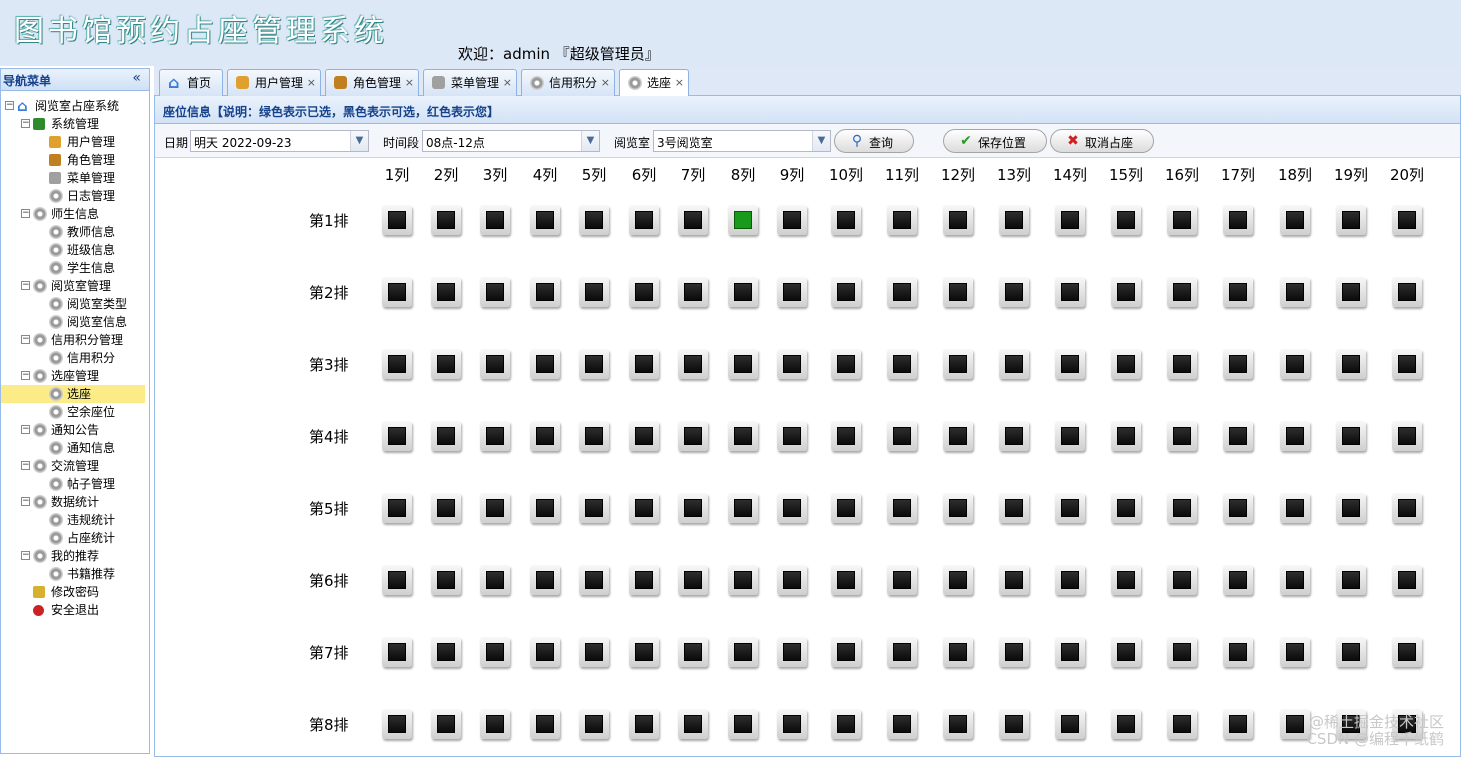 Image resolution: width=1461 pixels, height=757 pixels. I want to click on tree-item: − 通知公告, so click(75, 430).